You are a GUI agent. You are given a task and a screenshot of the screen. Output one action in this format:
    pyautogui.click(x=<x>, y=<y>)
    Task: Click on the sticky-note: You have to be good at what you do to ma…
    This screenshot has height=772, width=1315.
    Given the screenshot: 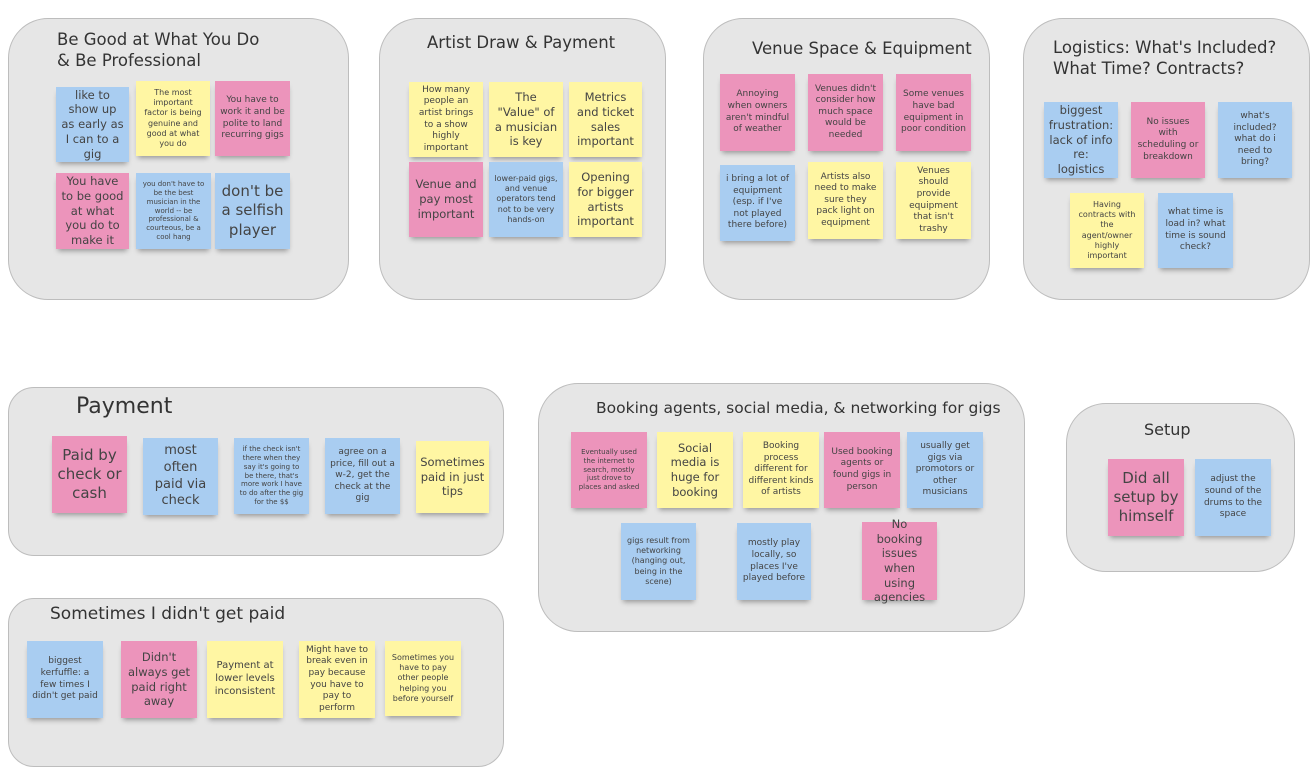 What is the action you would take?
    pyautogui.click(x=92, y=211)
    